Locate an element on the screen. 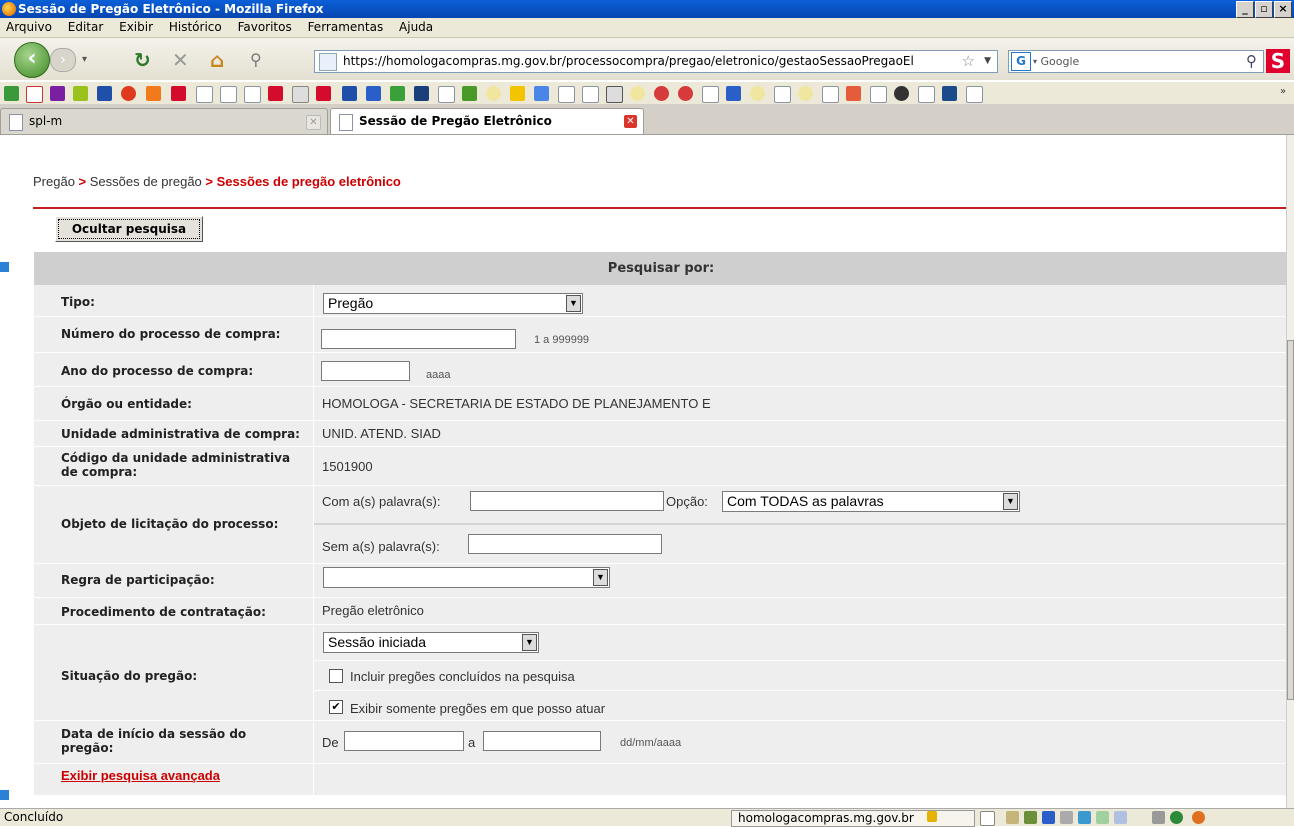 The height and width of the screenshot is (827, 1294). print-icon is located at coordinates (1066, 817).